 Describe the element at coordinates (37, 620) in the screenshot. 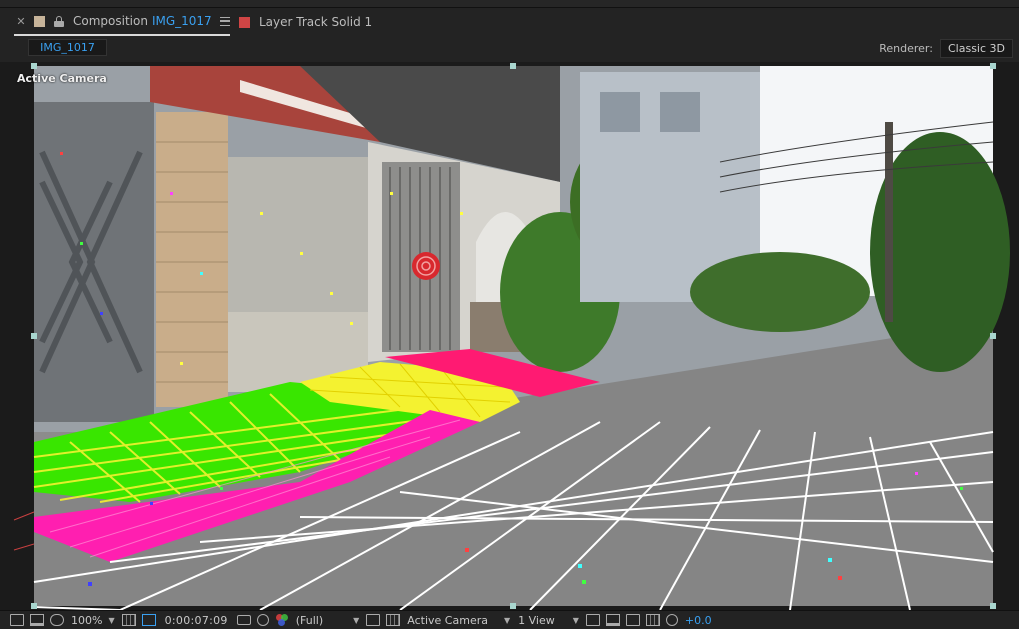

I see `primary-viewer-icon` at that location.